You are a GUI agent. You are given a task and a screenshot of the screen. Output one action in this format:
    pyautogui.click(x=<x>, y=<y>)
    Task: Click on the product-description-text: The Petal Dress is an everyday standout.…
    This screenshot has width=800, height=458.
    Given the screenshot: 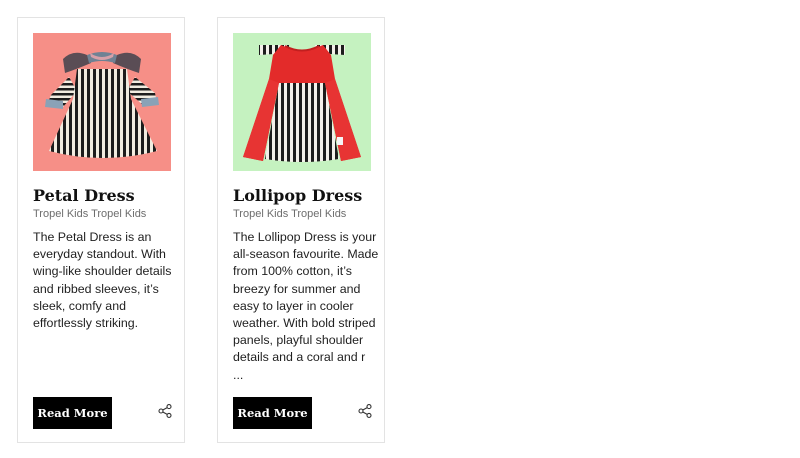 What is the action you would take?
    pyautogui.click(x=102, y=280)
    